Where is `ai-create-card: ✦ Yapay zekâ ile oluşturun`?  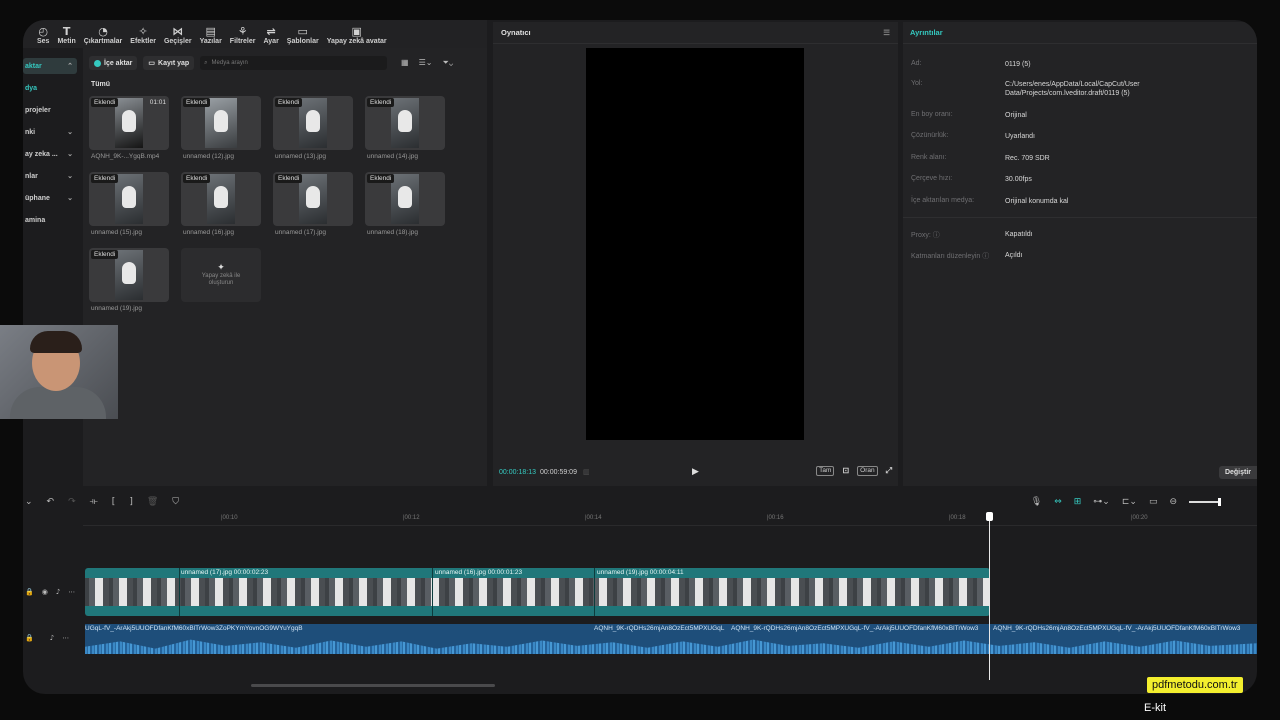 ai-create-card: ✦ Yapay zekâ ile oluşturun is located at coordinates (221, 286).